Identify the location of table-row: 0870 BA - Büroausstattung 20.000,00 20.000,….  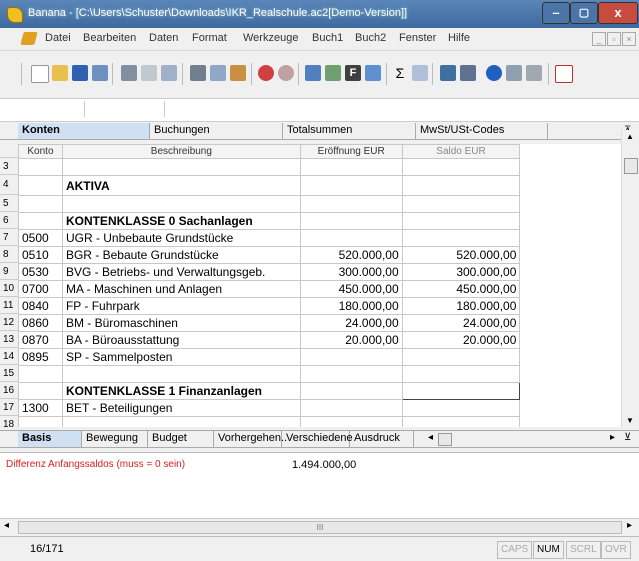
(319, 340).